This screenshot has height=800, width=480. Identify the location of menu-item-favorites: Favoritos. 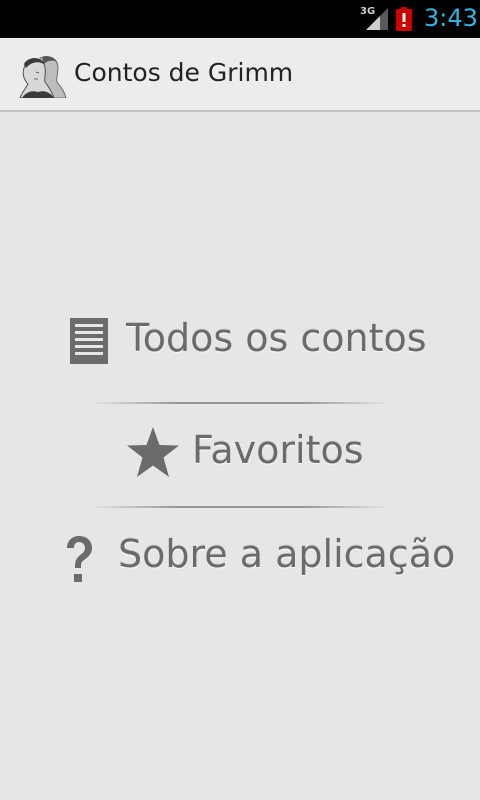
(240, 456).